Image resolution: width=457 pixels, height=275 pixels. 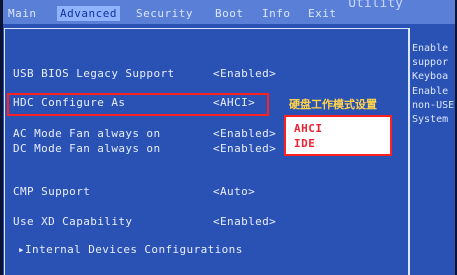 I want to click on help-line: System, so click(x=430, y=119).